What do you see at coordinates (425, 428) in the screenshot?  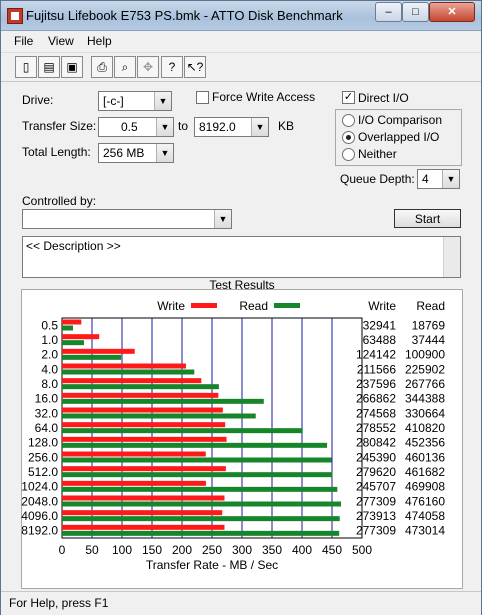 I see `read-value: 410820` at bounding box center [425, 428].